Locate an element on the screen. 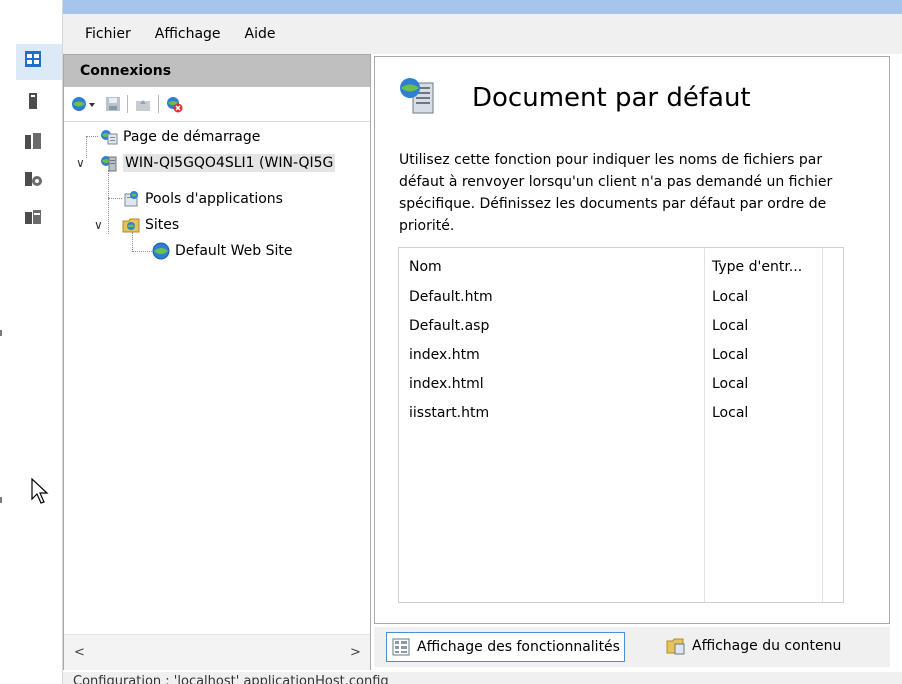  default-document-feature-icon is located at coordinates (417, 96).